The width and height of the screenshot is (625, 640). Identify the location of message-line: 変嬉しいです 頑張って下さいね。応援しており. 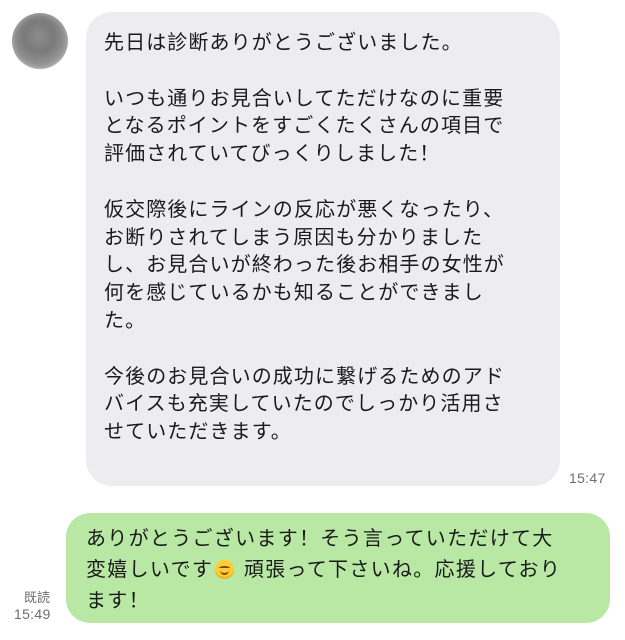
(341, 569).